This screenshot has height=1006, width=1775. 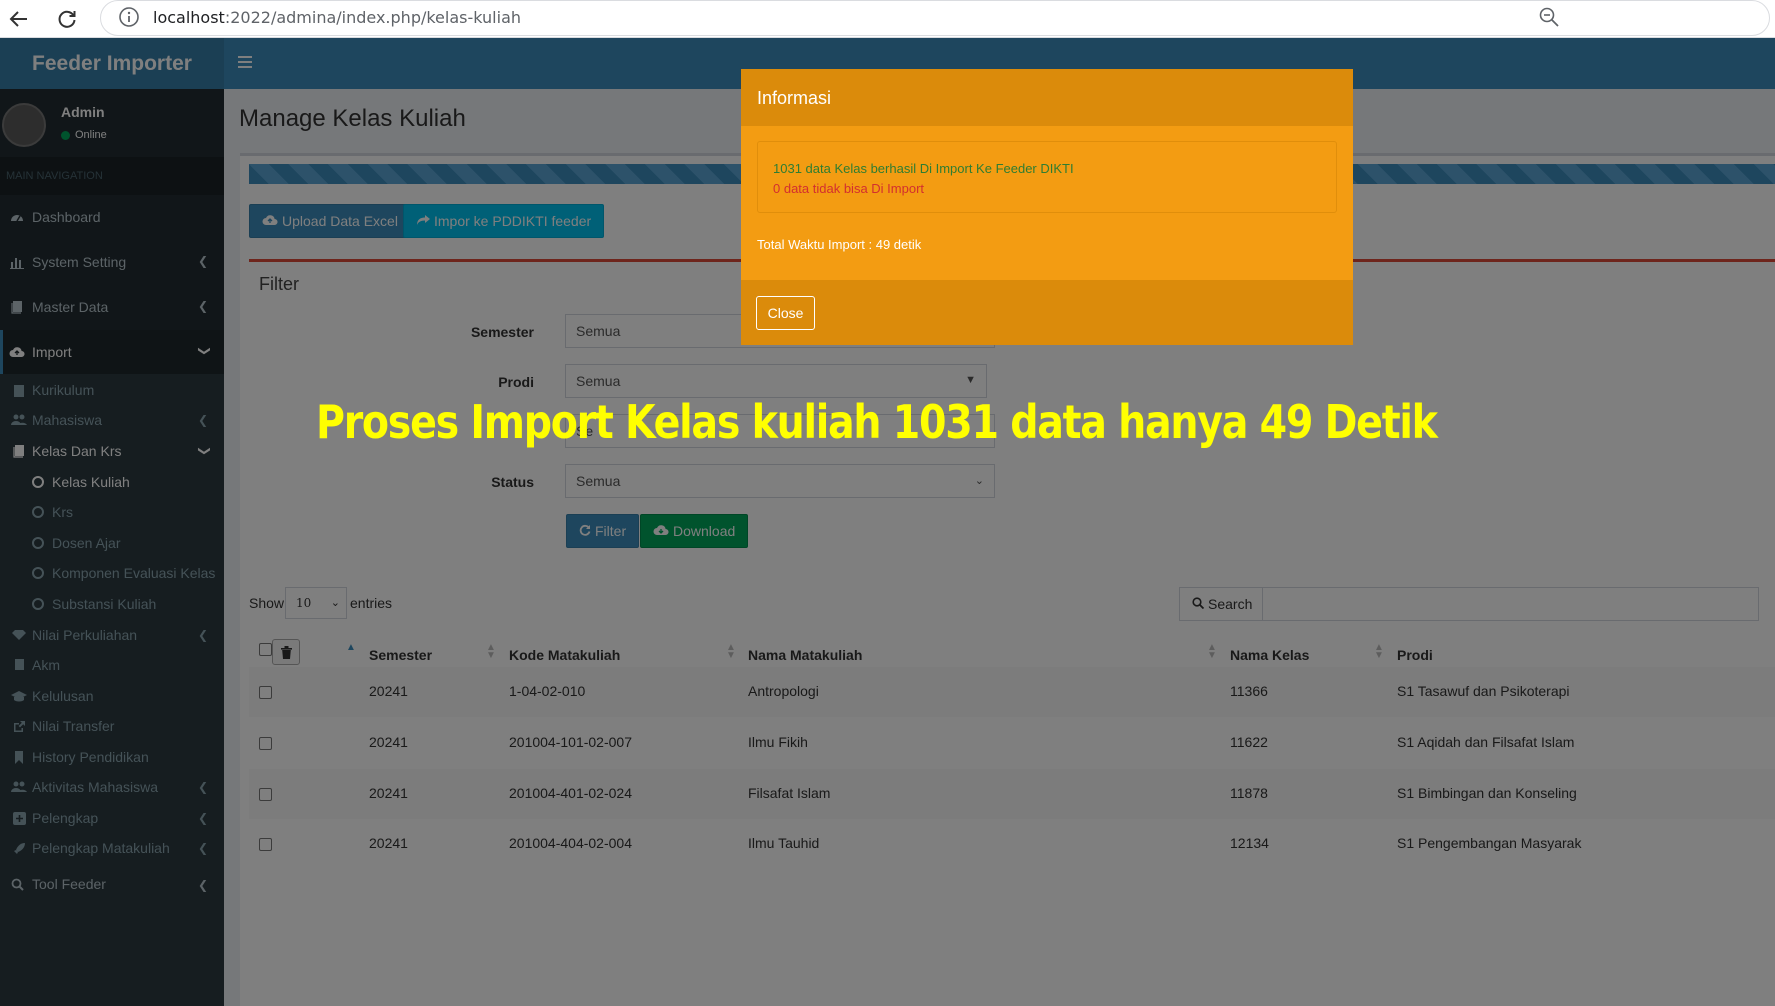 I want to click on reload-icon, so click(x=67, y=19).